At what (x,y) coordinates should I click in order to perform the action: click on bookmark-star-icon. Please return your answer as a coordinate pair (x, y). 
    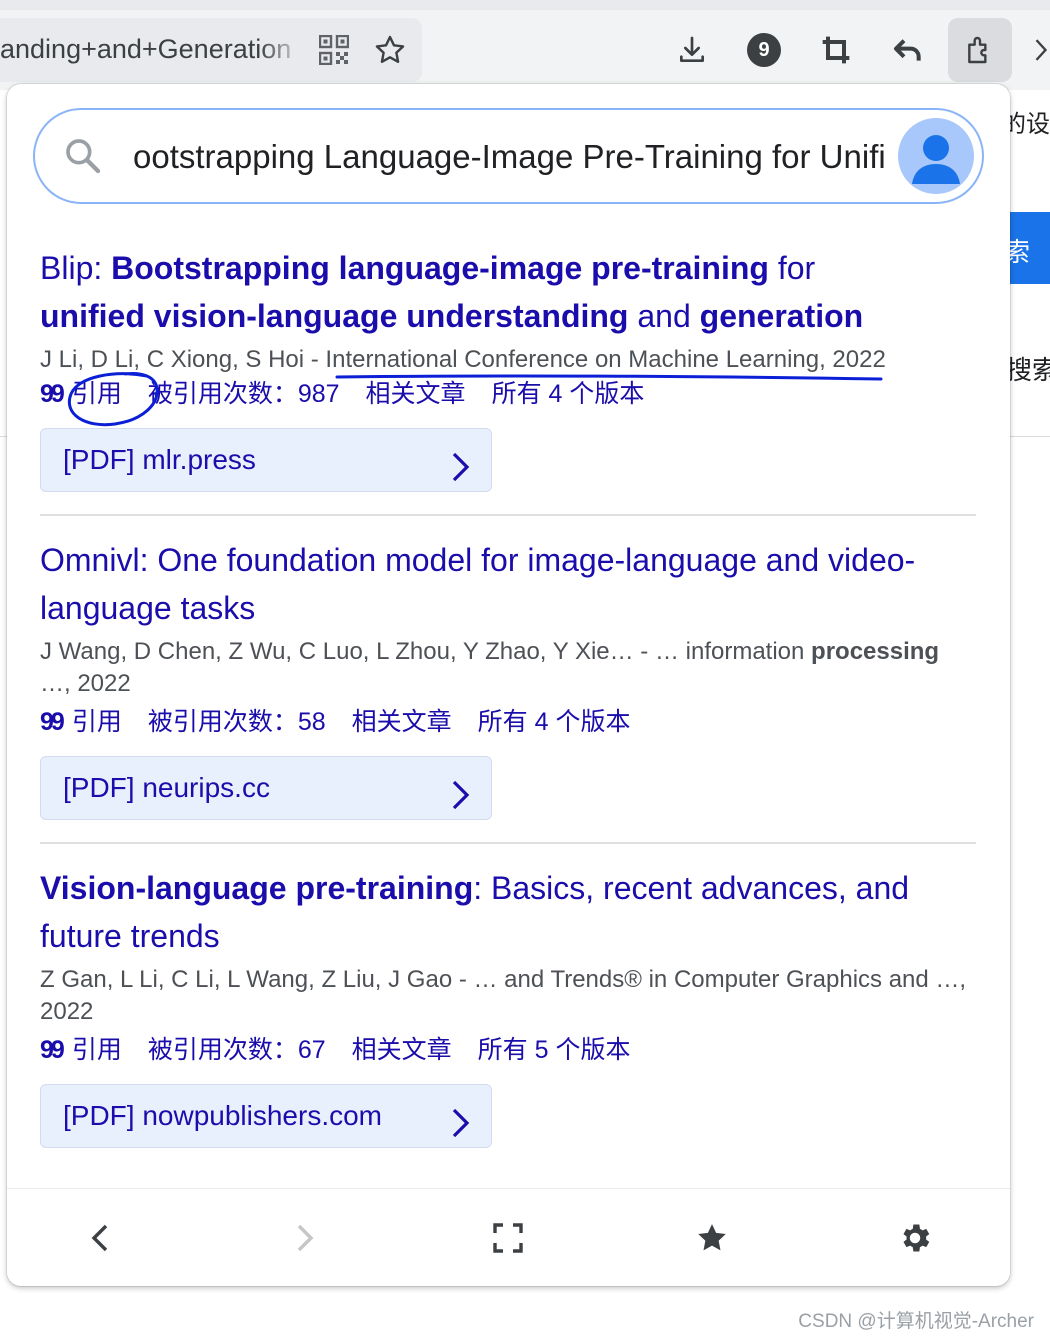
    Looking at the image, I should click on (390, 50).